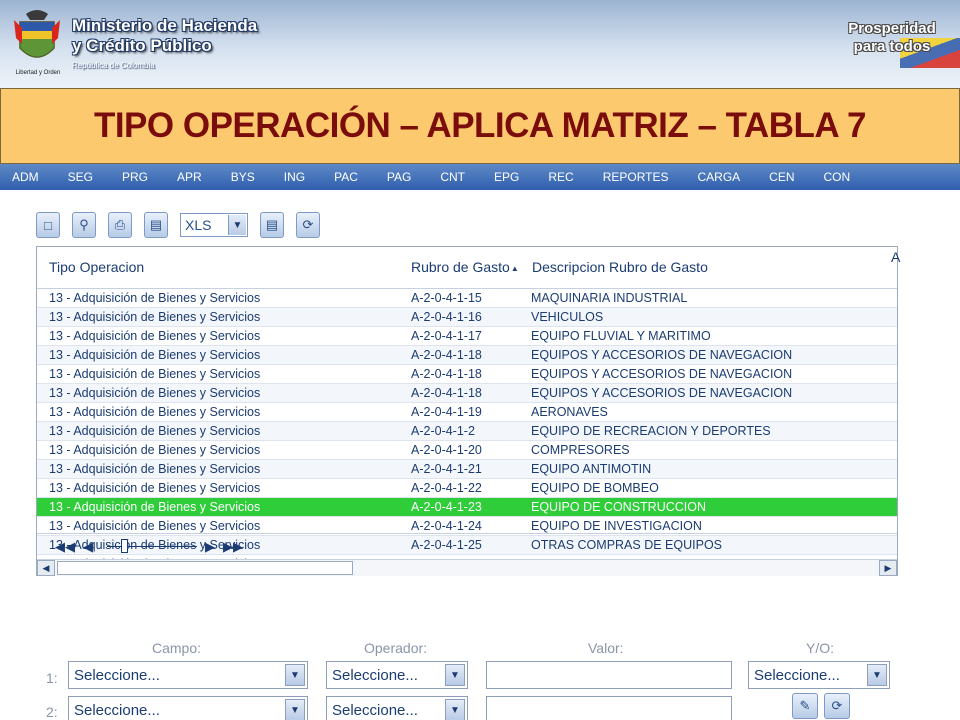  What do you see at coordinates (619, 507) in the screenshot?
I see `cell-descripcion: EQUIPO DE CONSTRUCCION` at bounding box center [619, 507].